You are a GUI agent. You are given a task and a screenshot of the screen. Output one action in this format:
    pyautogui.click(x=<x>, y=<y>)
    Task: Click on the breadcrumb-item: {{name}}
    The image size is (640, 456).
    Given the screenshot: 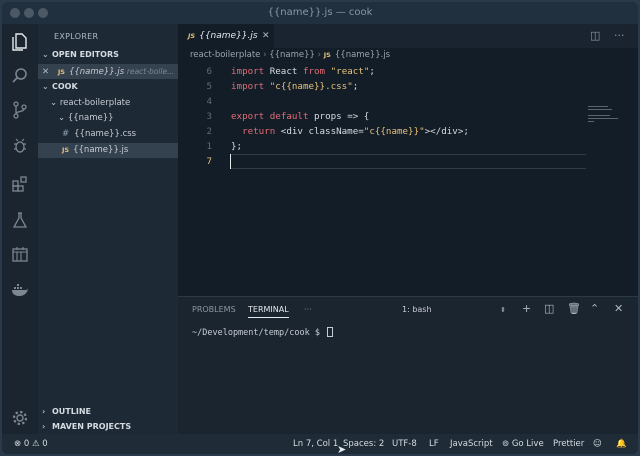 What is the action you would take?
    pyautogui.click(x=292, y=55)
    